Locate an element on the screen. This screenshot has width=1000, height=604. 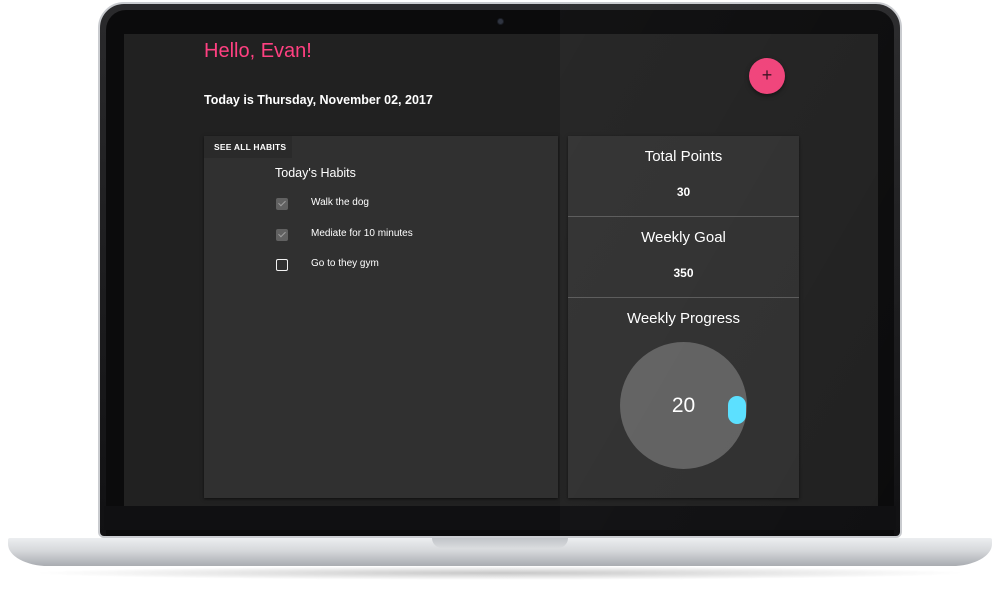
habit-item: Mediate for 10 minutes is located at coordinates (406, 242).